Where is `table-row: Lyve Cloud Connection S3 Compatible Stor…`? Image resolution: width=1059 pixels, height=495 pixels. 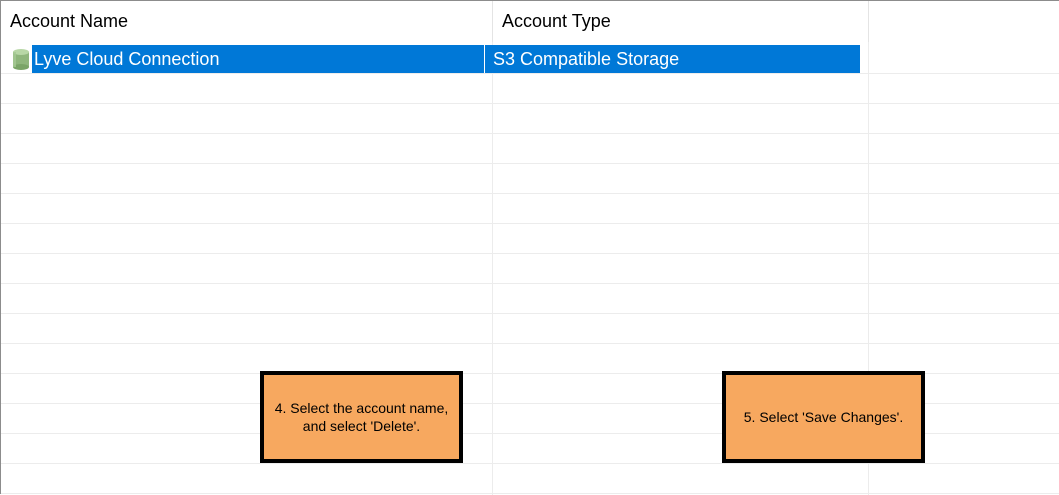
table-row: Lyve Cloud Connection S3 Compatible Stor… is located at coordinates (439, 59).